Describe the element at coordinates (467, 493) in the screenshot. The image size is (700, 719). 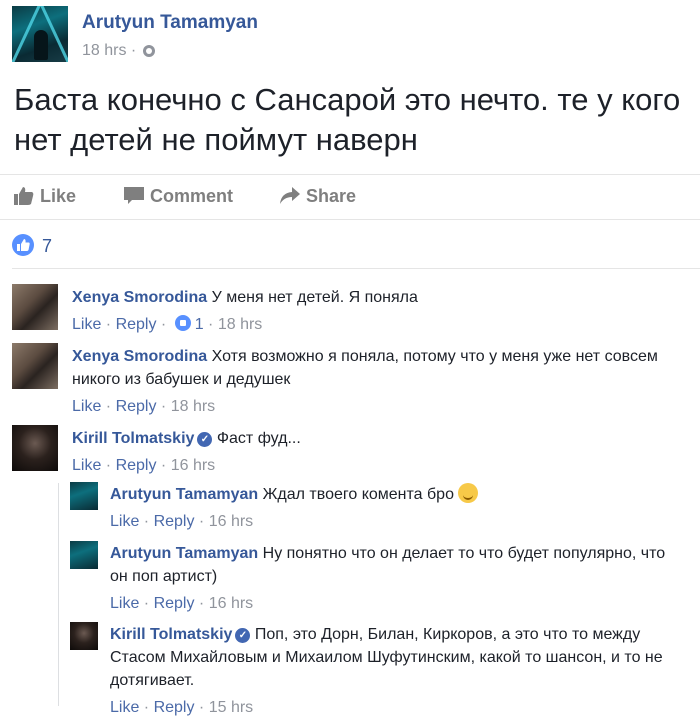
I see `smiley-emoji-icon` at that location.